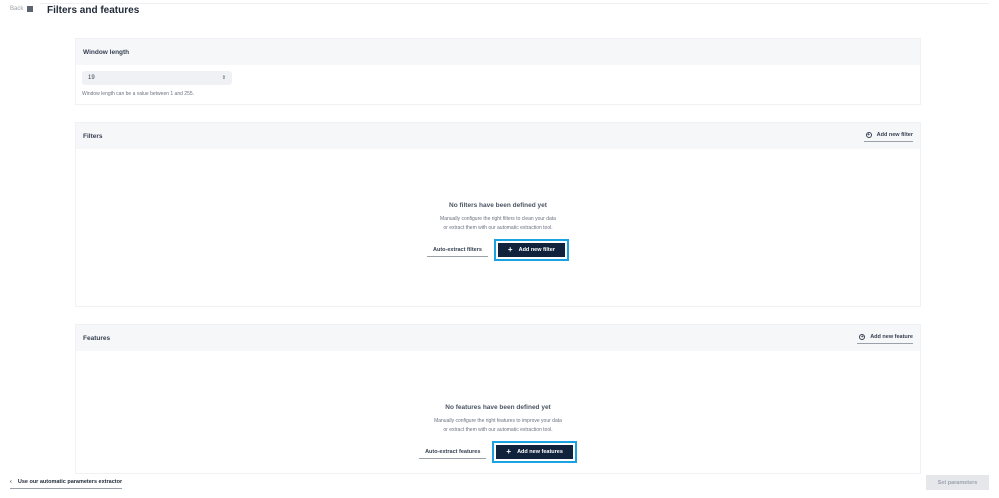 The width and height of the screenshot is (999, 498). What do you see at coordinates (891, 337) in the screenshot?
I see `add-feature-link-label: Add new feature` at bounding box center [891, 337].